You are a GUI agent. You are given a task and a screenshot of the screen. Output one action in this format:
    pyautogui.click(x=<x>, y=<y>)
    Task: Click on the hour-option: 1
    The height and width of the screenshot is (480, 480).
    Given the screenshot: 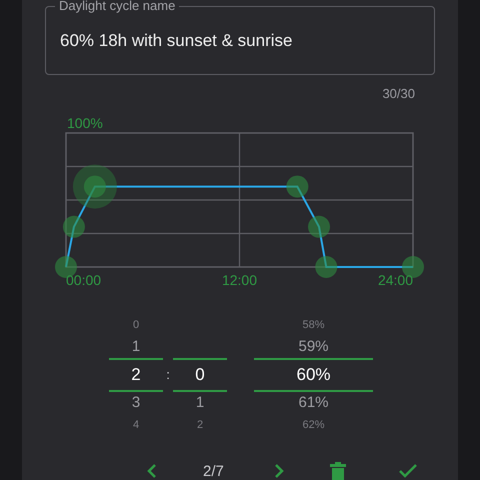 What is the action you would take?
    pyautogui.click(x=136, y=347)
    